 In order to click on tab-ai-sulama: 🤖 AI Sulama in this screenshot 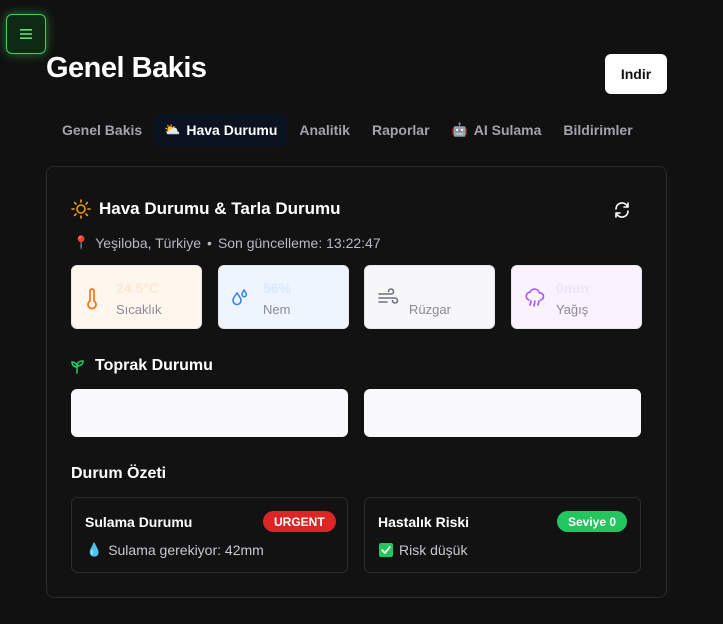, I will do `click(497, 130)`.